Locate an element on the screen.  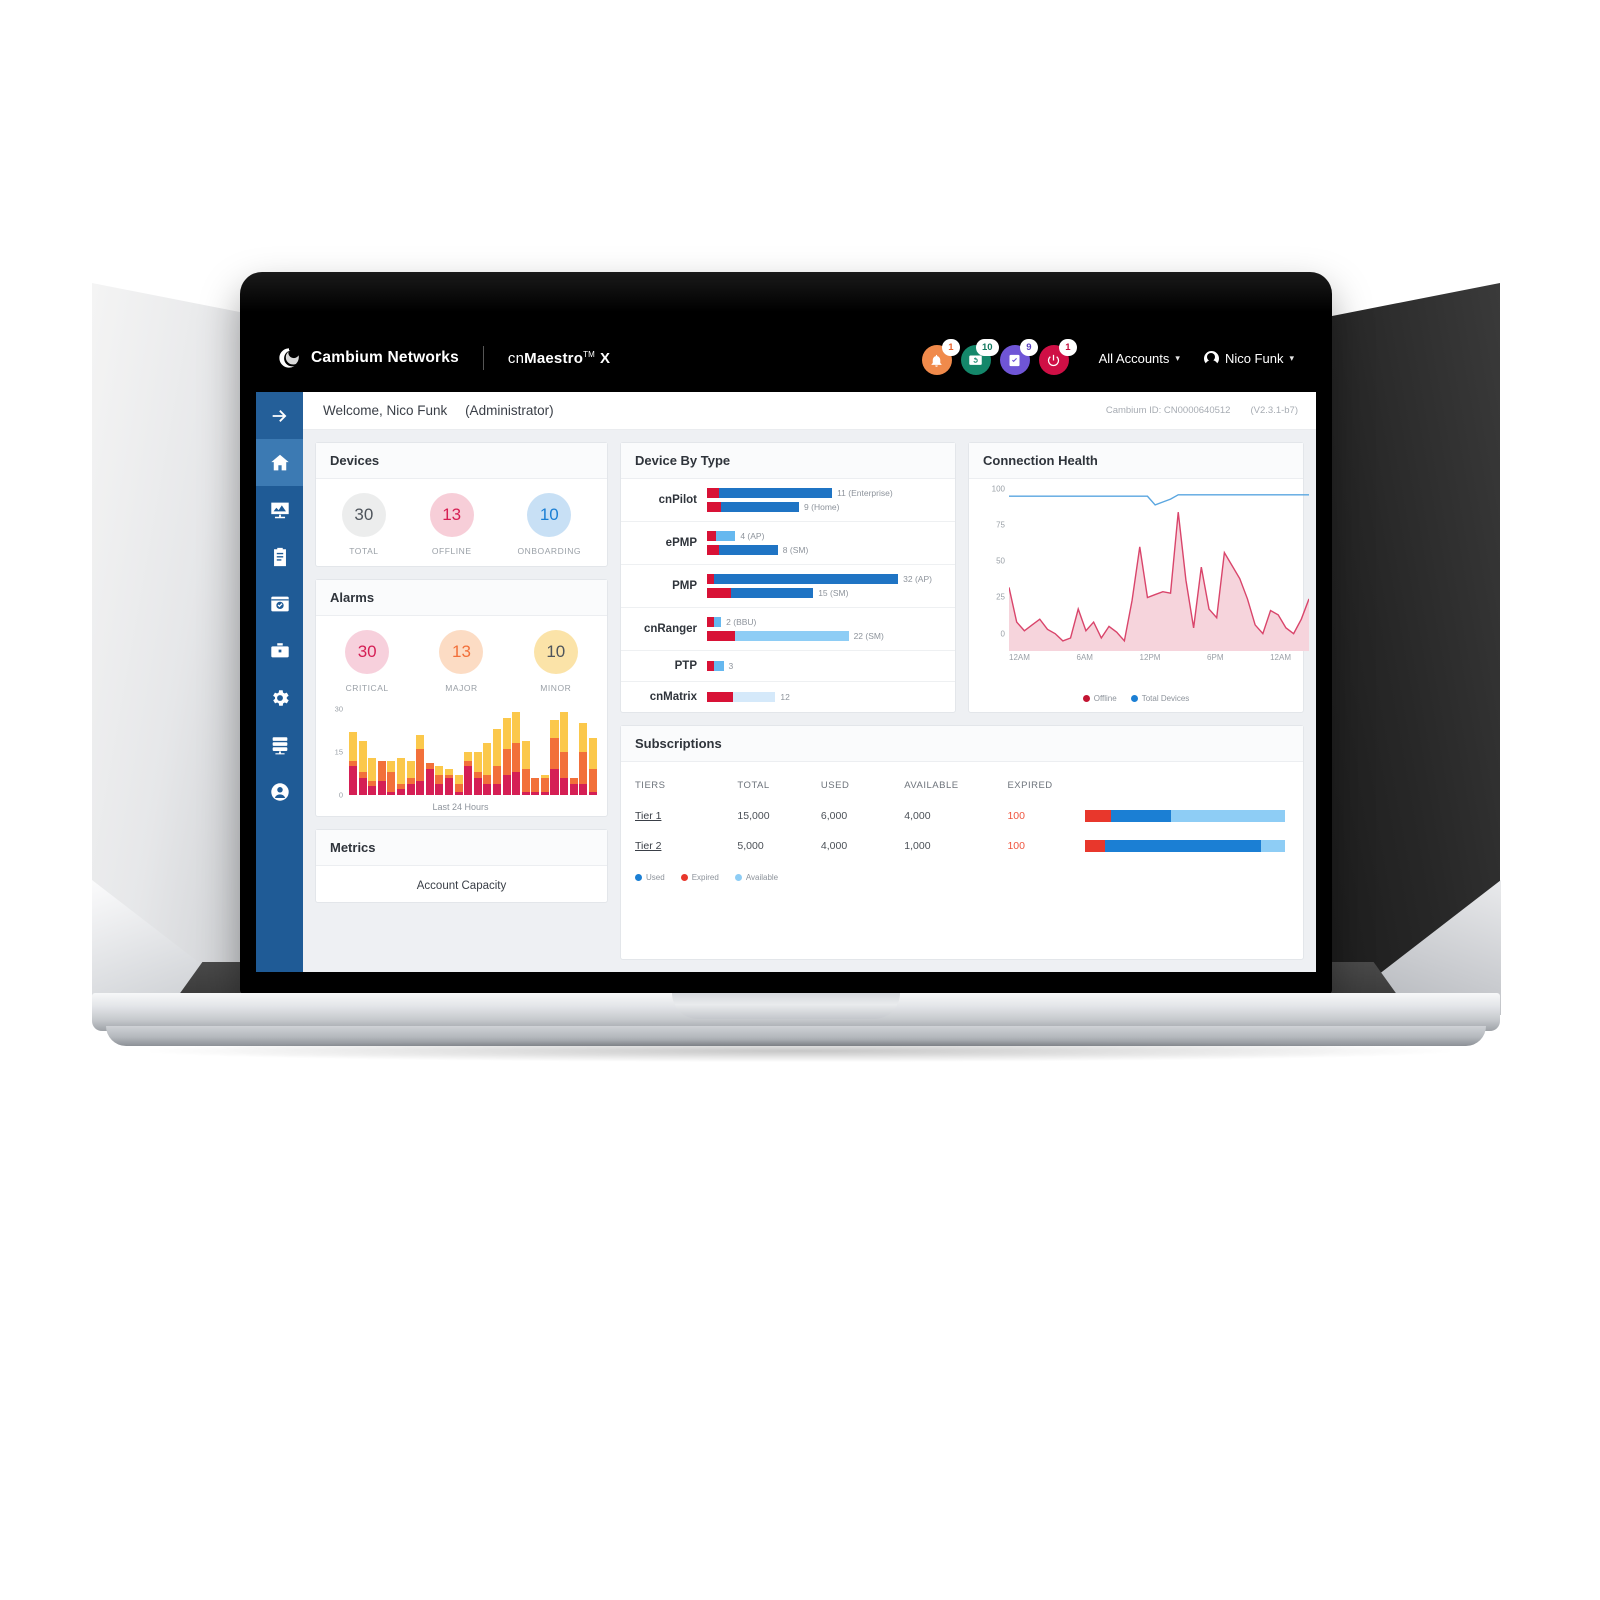
sidebar-item-account is located at coordinates (279, 791).